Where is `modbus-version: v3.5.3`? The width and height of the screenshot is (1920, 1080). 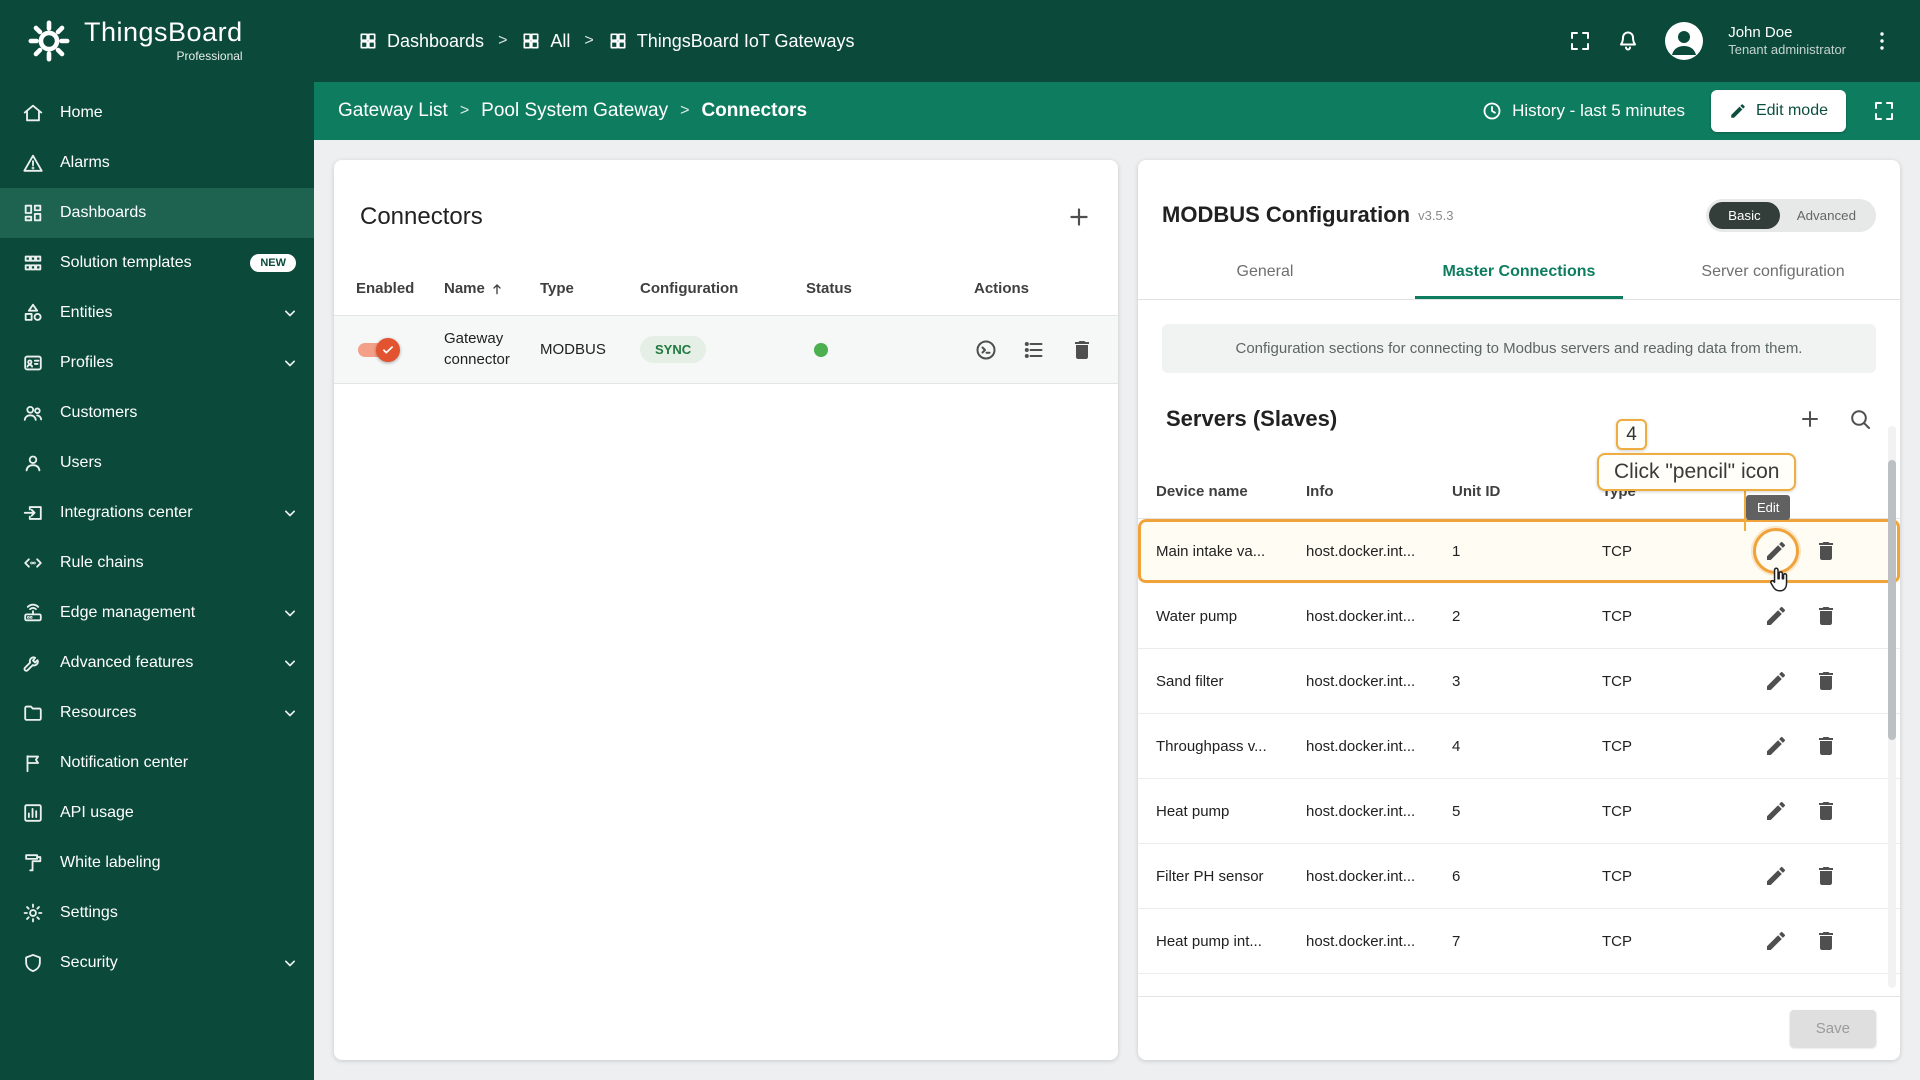 modbus-version: v3.5.3 is located at coordinates (1436, 215).